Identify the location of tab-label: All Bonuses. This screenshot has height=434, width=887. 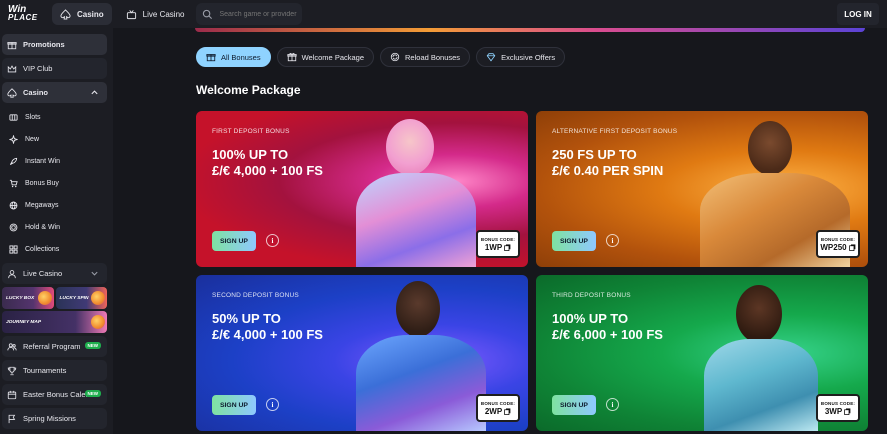
(241, 57).